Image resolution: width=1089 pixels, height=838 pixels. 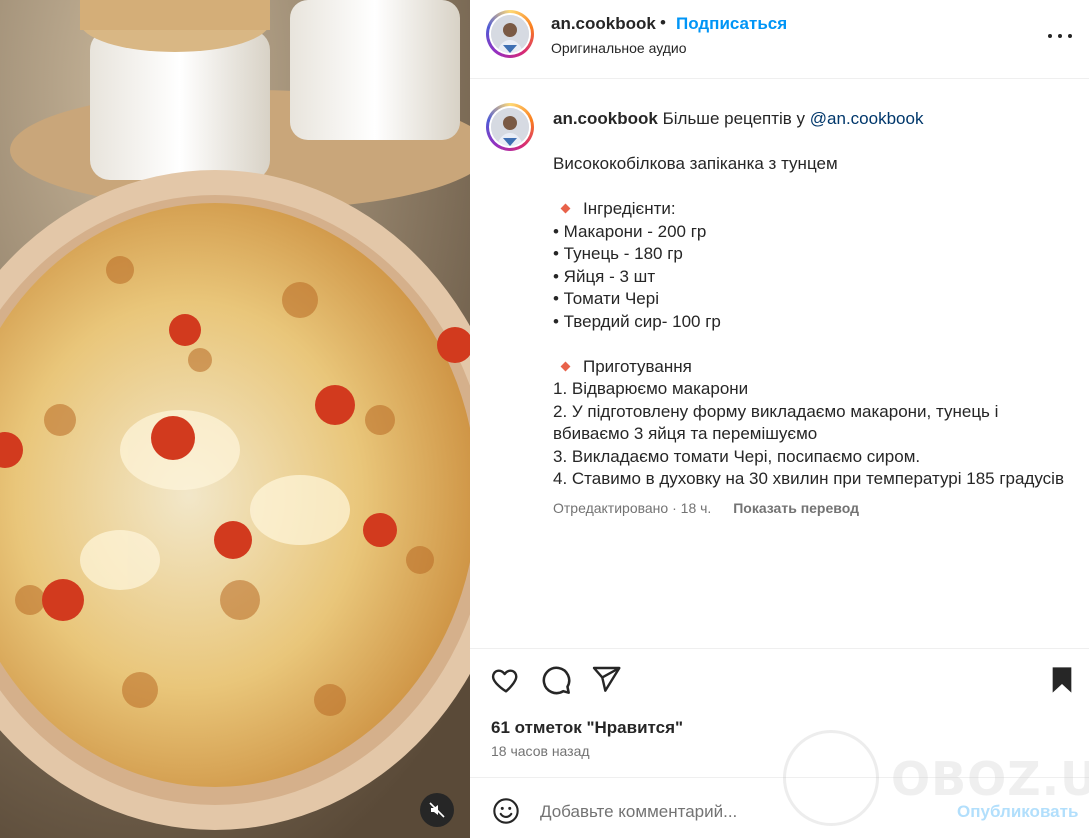 I want to click on comment-icon, so click(x=556, y=680).